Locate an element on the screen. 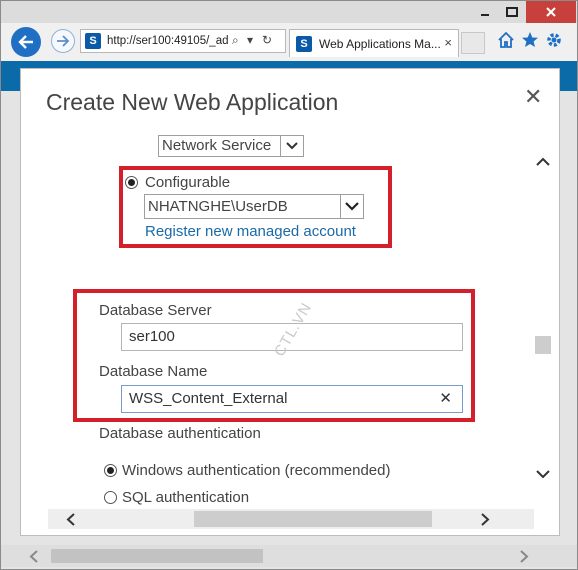 Image resolution: width=578 pixels, height=570 pixels. managed-account-highlight-box is located at coordinates (255, 207).